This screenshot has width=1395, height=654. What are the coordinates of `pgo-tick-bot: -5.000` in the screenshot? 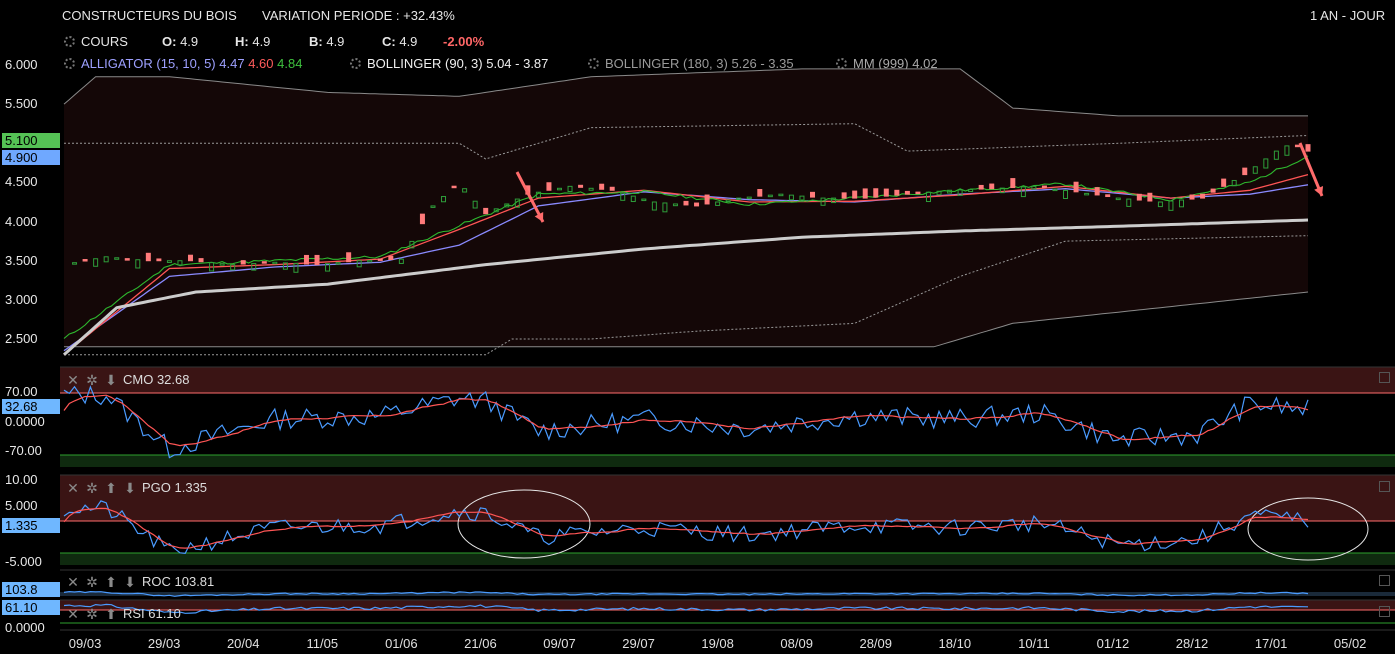 It's located at (23, 561).